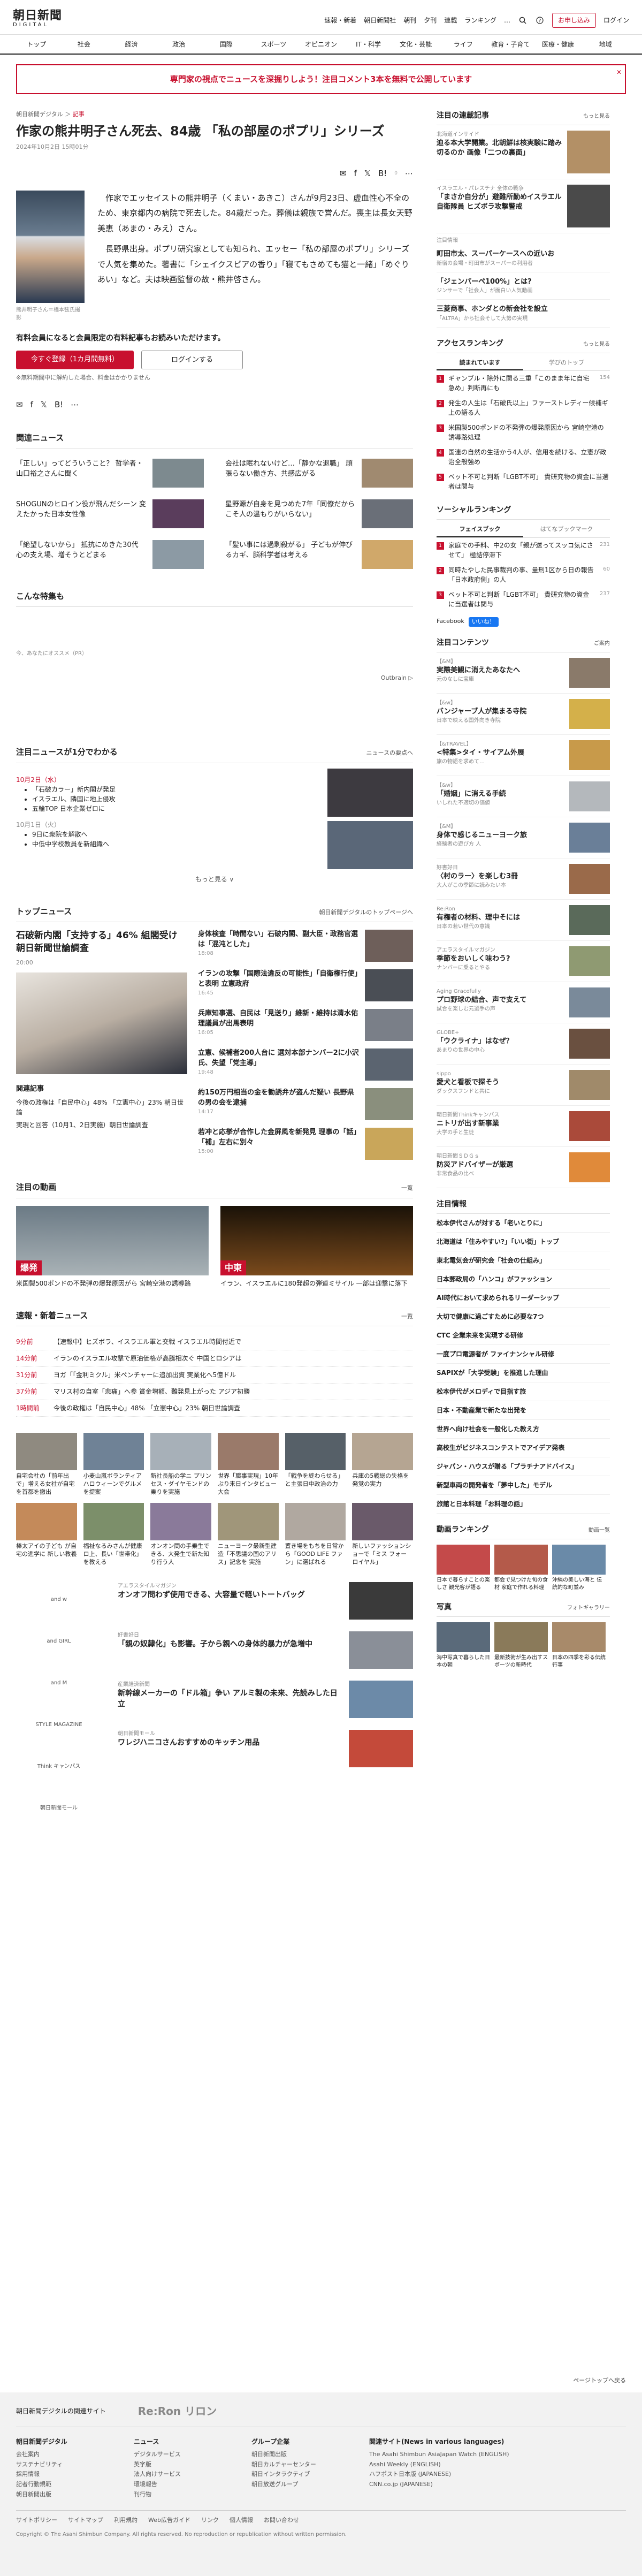 The width and height of the screenshot is (642, 2576). What do you see at coordinates (125, 2520) in the screenshot?
I see `footer-bottom-link: 利用規約` at bounding box center [125, 2520].